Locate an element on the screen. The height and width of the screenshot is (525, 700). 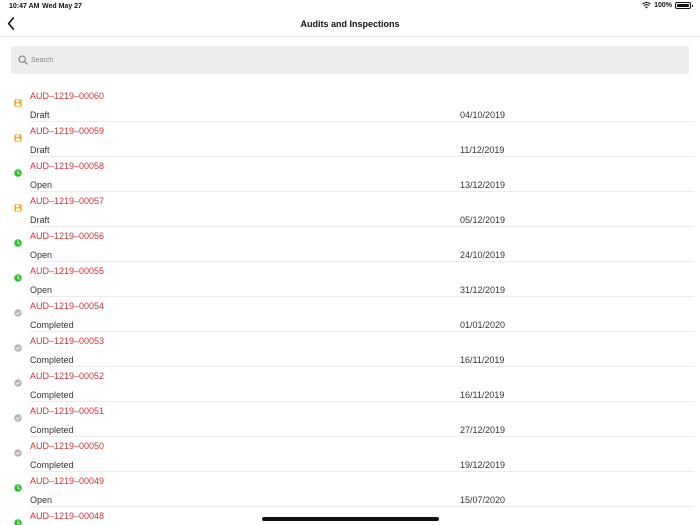
search-input is located at coordinates (351, 60).